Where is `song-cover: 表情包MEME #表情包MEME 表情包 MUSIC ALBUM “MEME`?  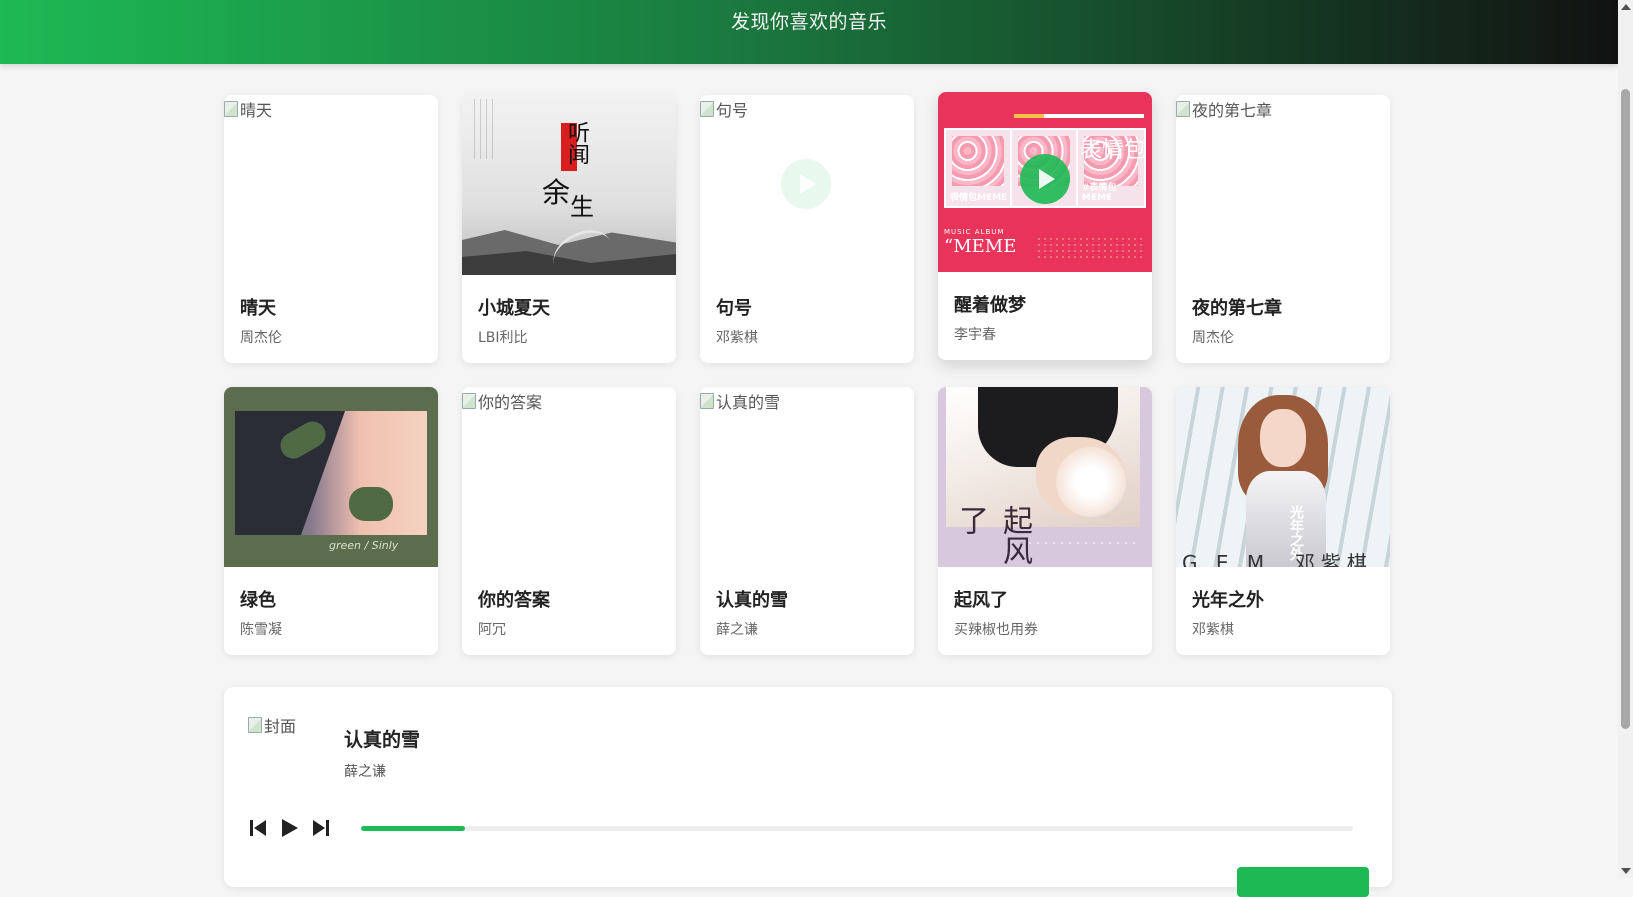 song-cover: 表情包MEME #表情包MEME 表情包 MUSIC ALBUM “MEME is located at coordinates (1045, 182).